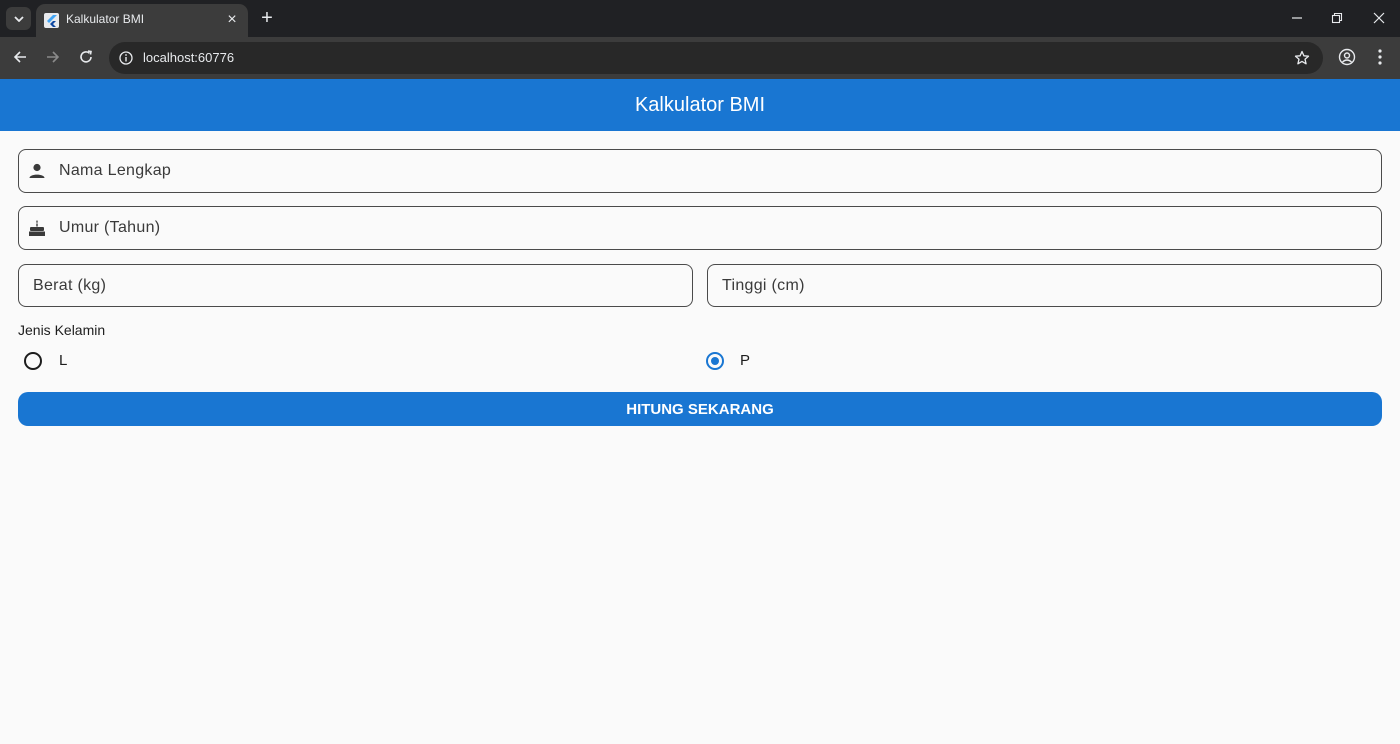 Image resolution: width=1400 pixels, height=744 pixels. I want to click on weight-input, so click(355, 285).